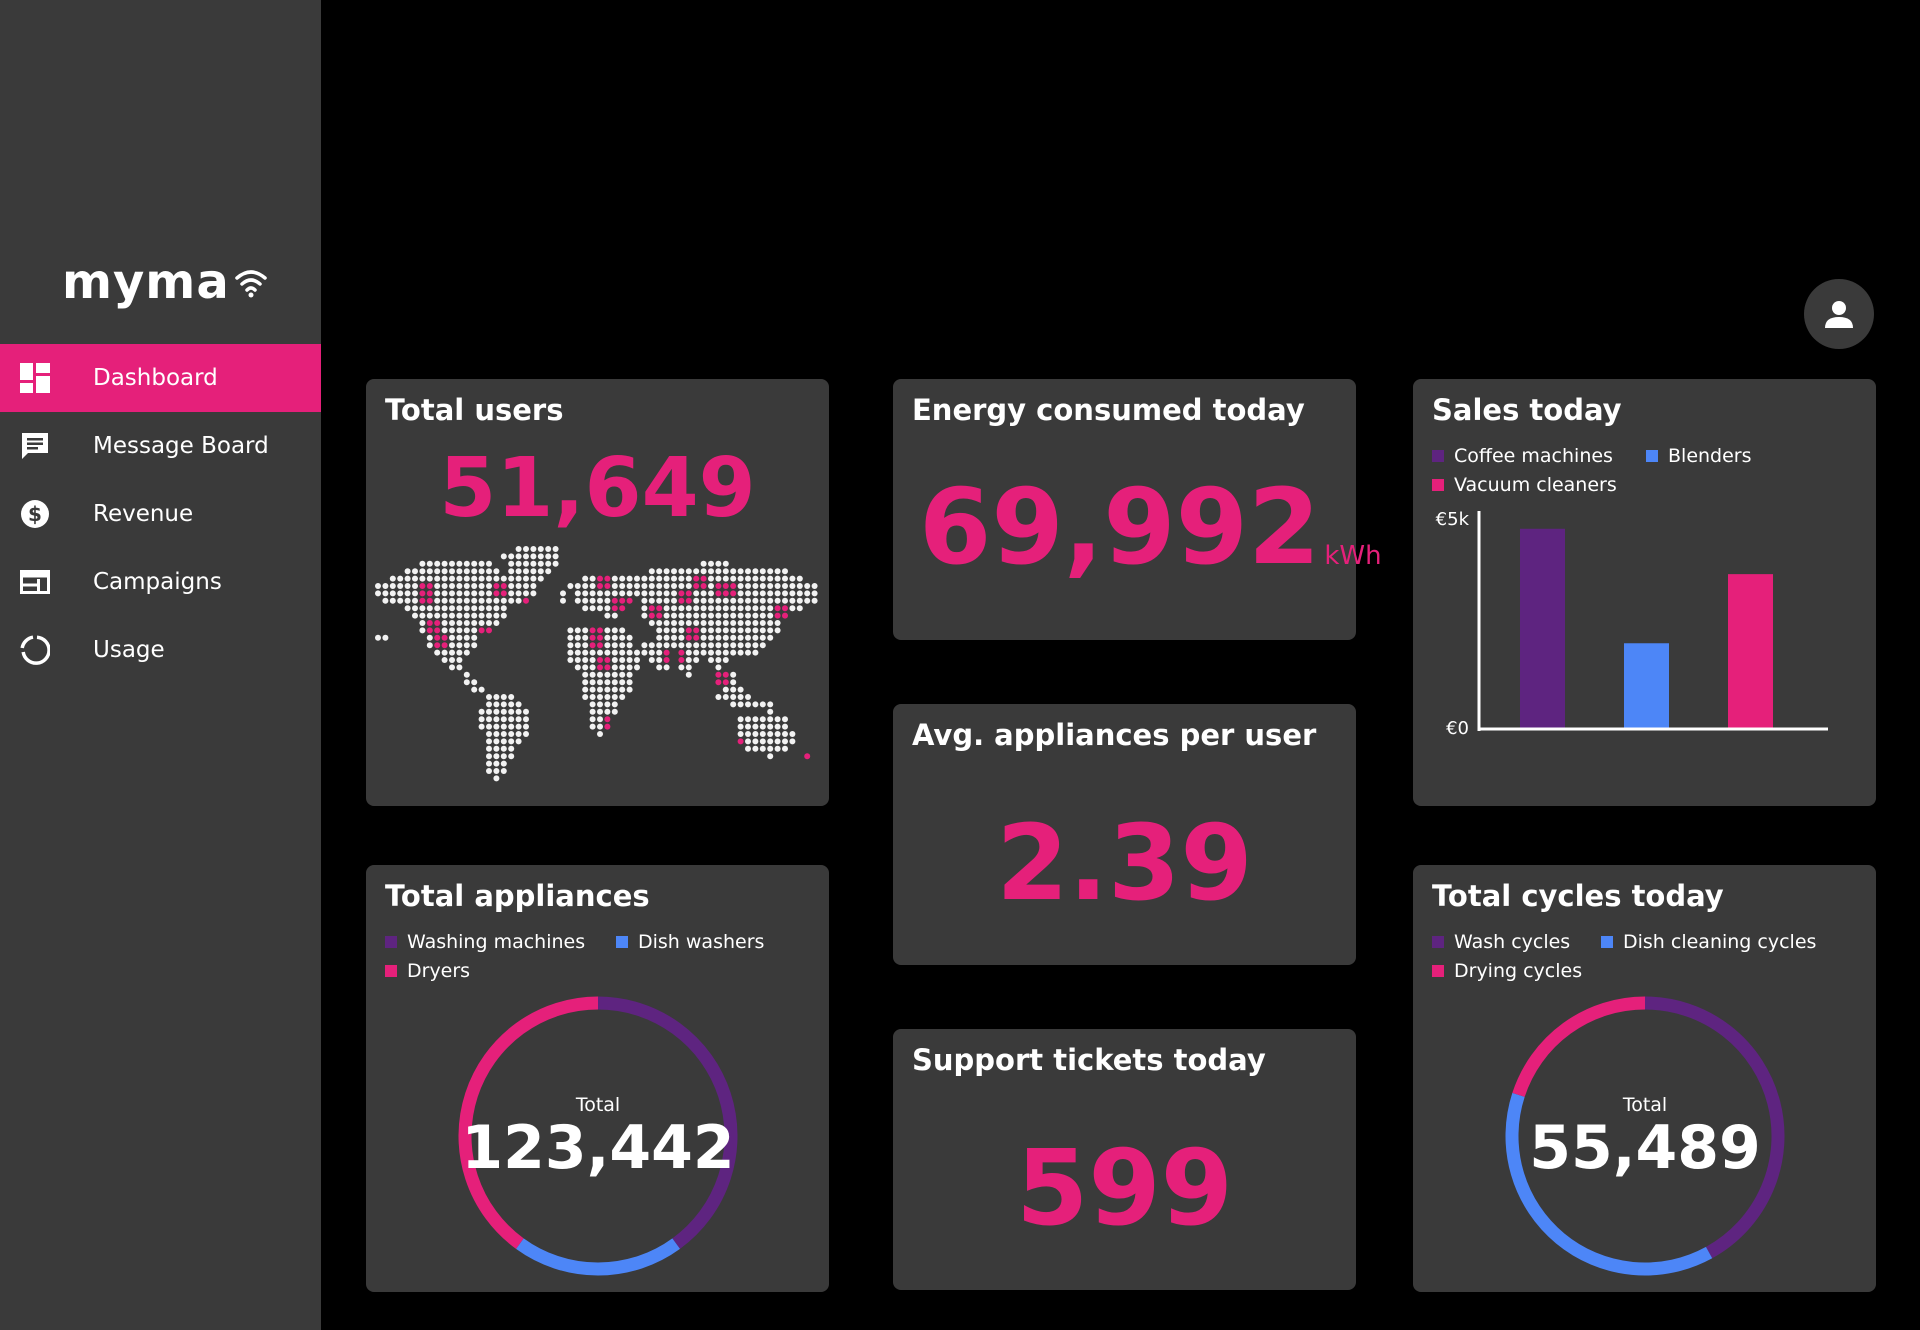 Image resolution: width=1920 pixels, height=1330 pixels. I want to click on app-logo: myma, so click(165, 282).